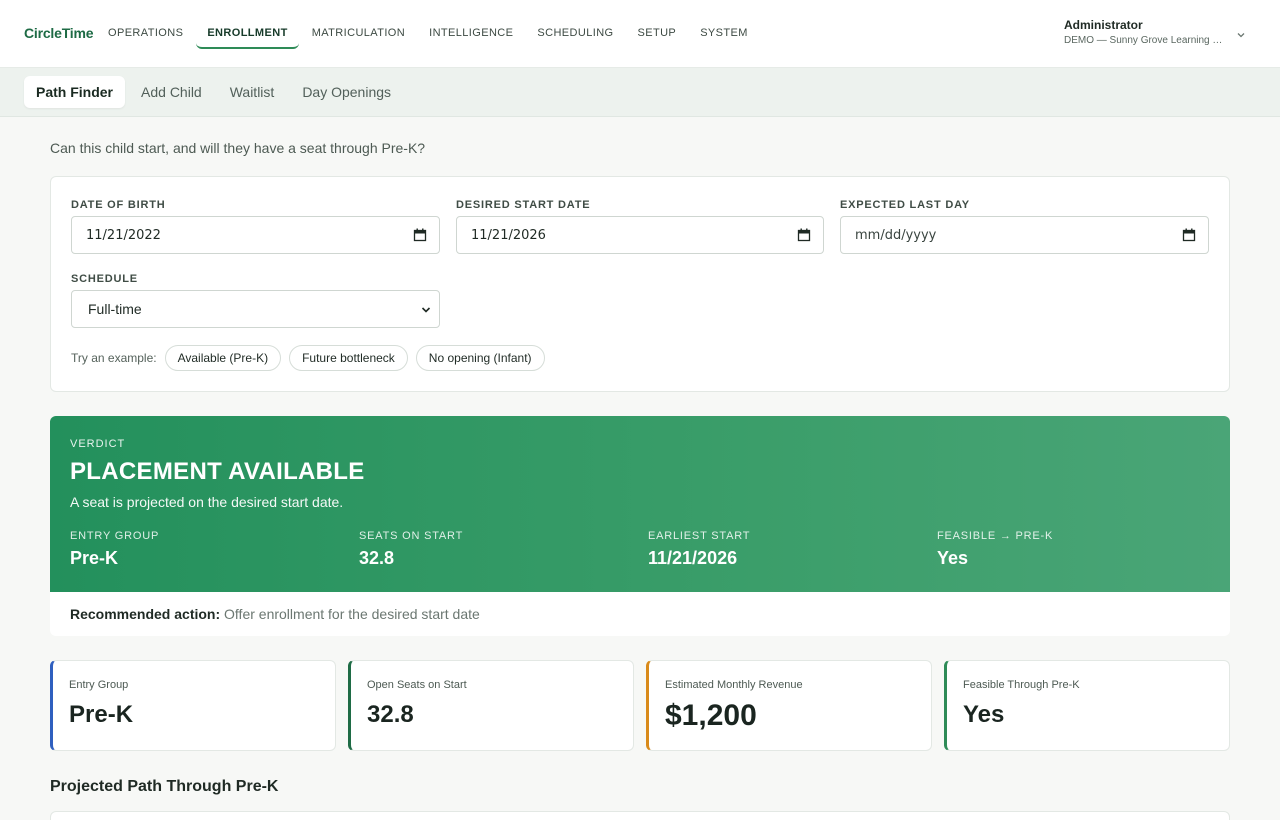  What do you see at coordinates (346, 92) in the screenshot?
I see `tab-day-openings: Day Openings` at bounding box center [346, 92].